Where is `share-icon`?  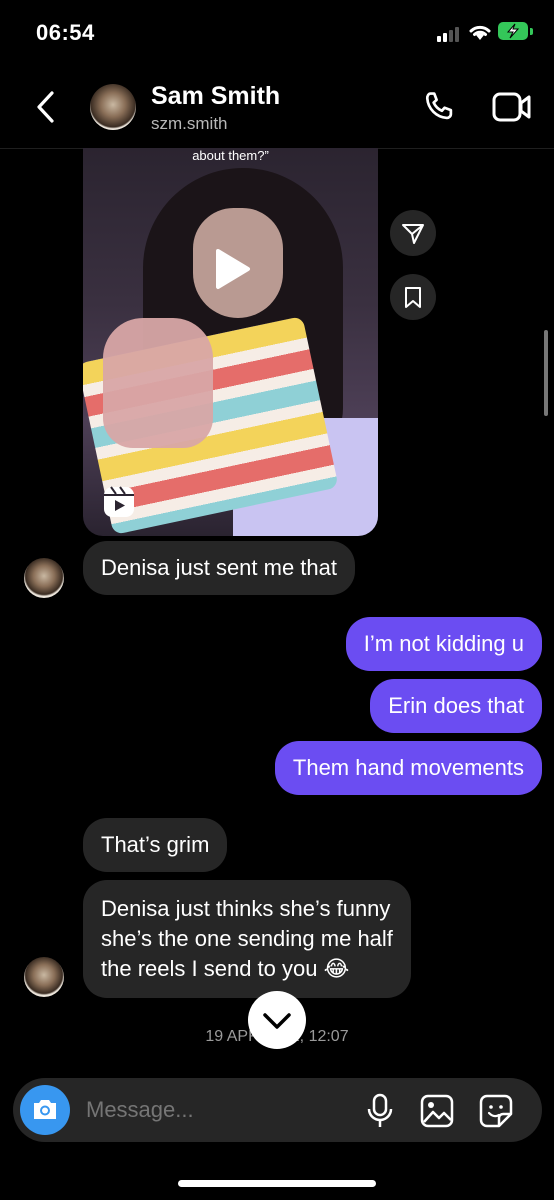
share-icon is located at coordinates (413, 233).